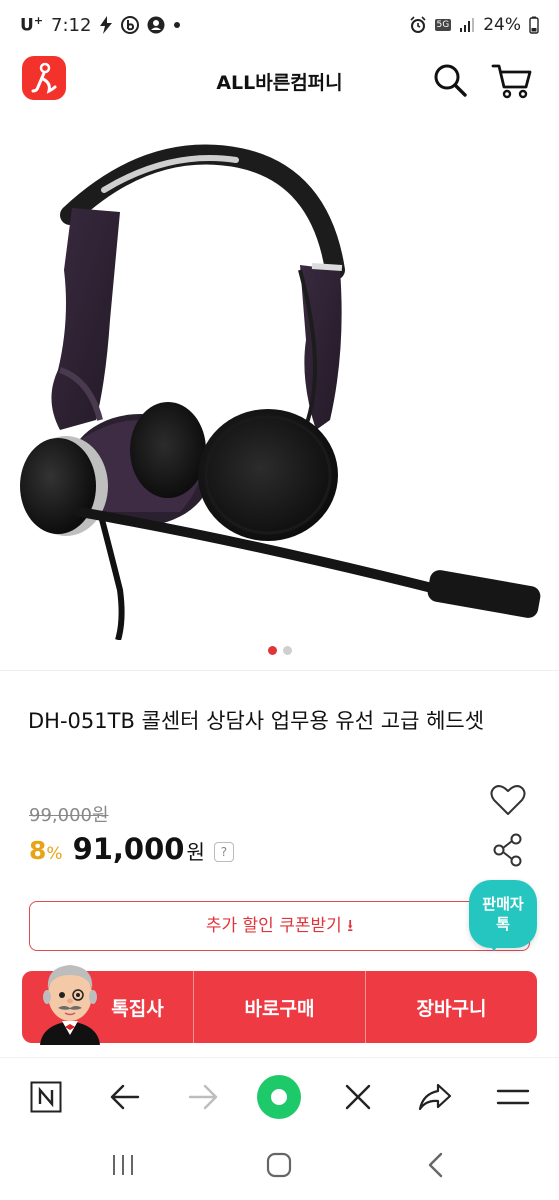  Describe the element at coordinates (156, 25) in the screenshot. I see `account-icon` at that location.